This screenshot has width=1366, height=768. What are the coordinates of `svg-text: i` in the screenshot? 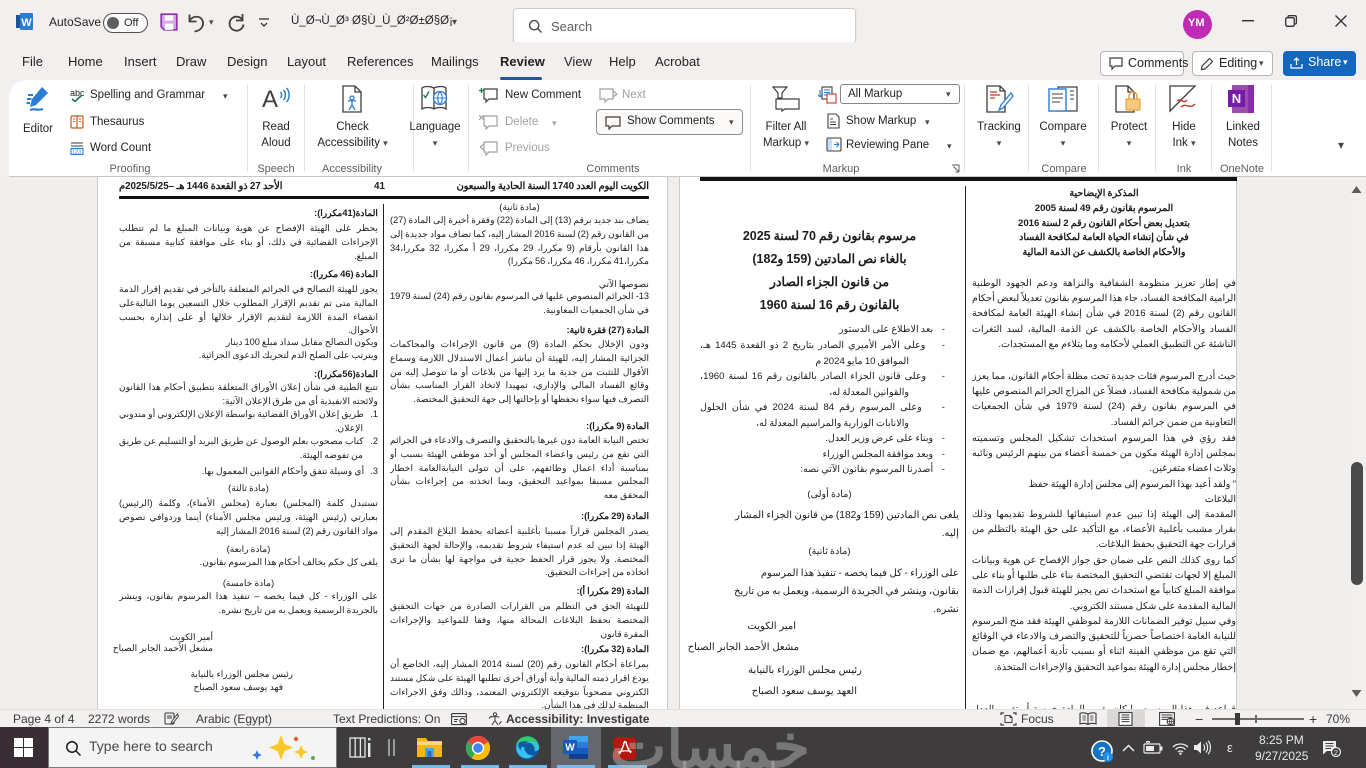 It's located at (1108, 758).